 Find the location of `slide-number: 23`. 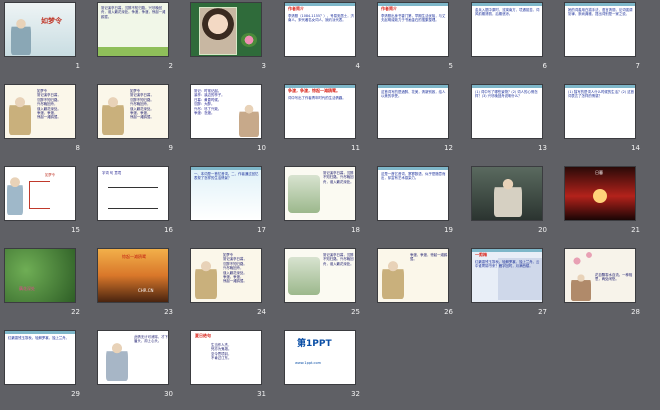

slide-number: 23 is located at coordinates (168, 312).